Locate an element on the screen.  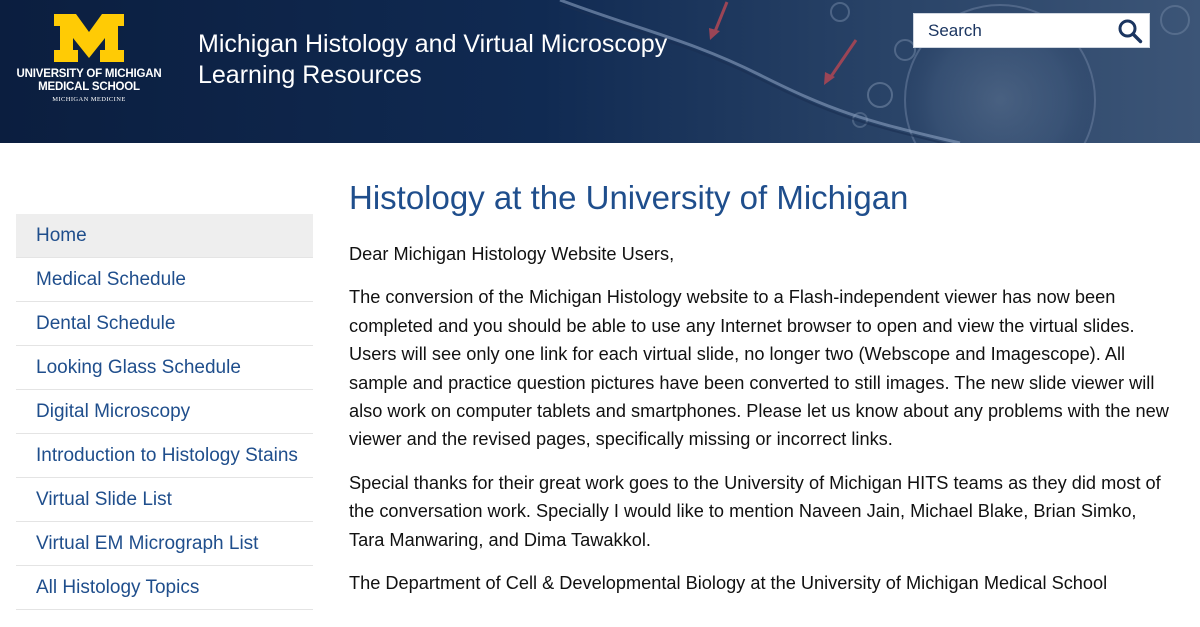
sidebar-item-virtual-slide-list: Virtual Slide List is located at coordinates (164, 500).